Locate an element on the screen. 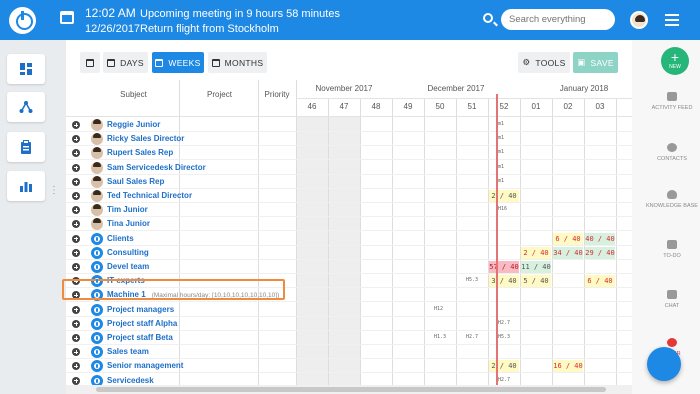 The image size is (700, 394). resource-name: Consulting is located at coordinates (128, 252).